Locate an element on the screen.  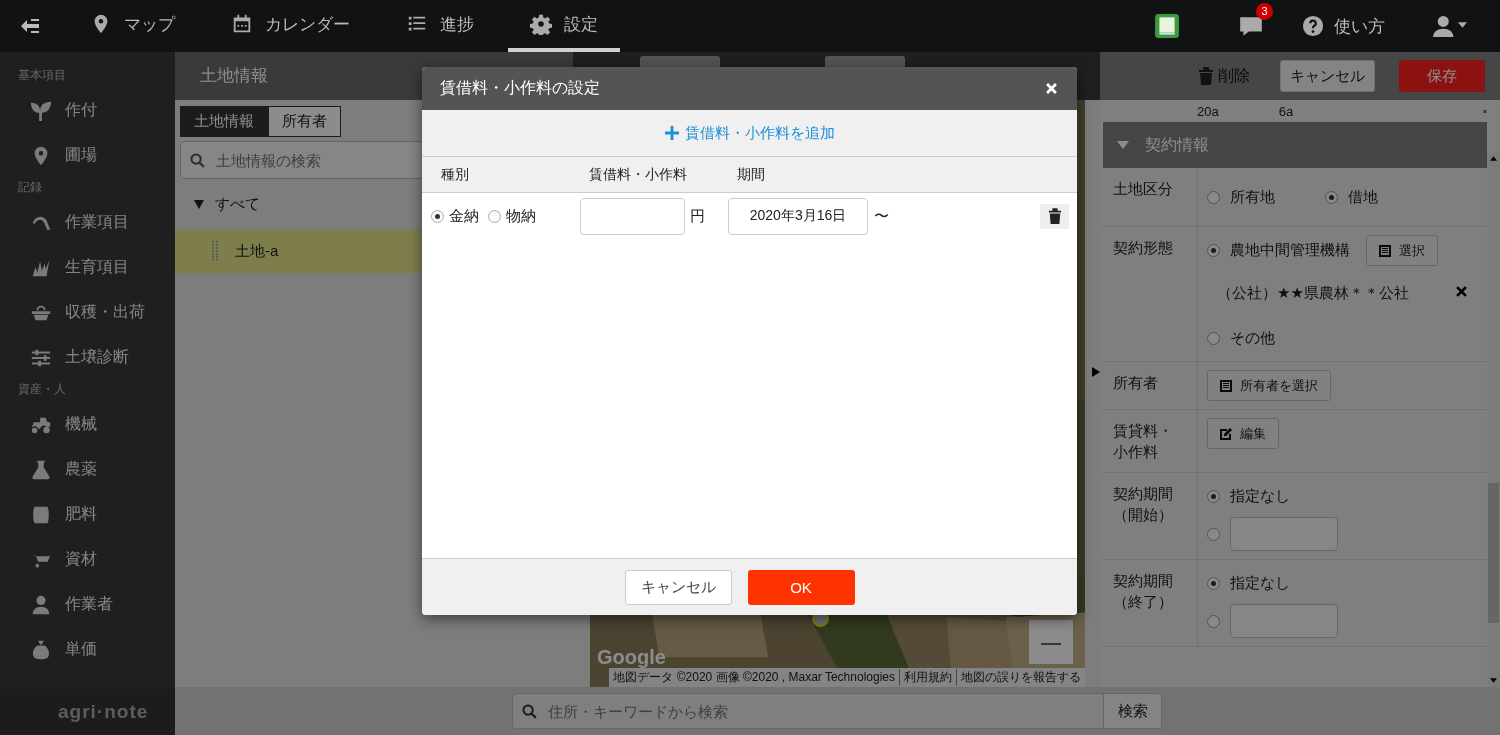
close-icon is located at coordinates (1051, 88).